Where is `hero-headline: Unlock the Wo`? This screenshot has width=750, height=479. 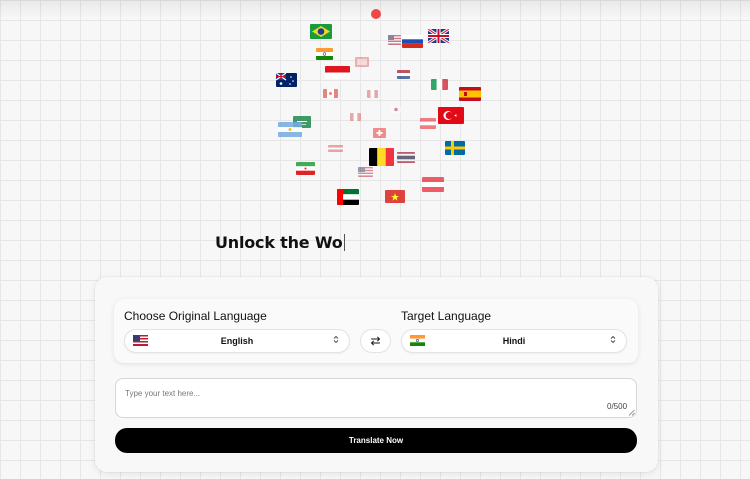 hero-headline: Unlock the Wo is located at coordinates (280, 242).